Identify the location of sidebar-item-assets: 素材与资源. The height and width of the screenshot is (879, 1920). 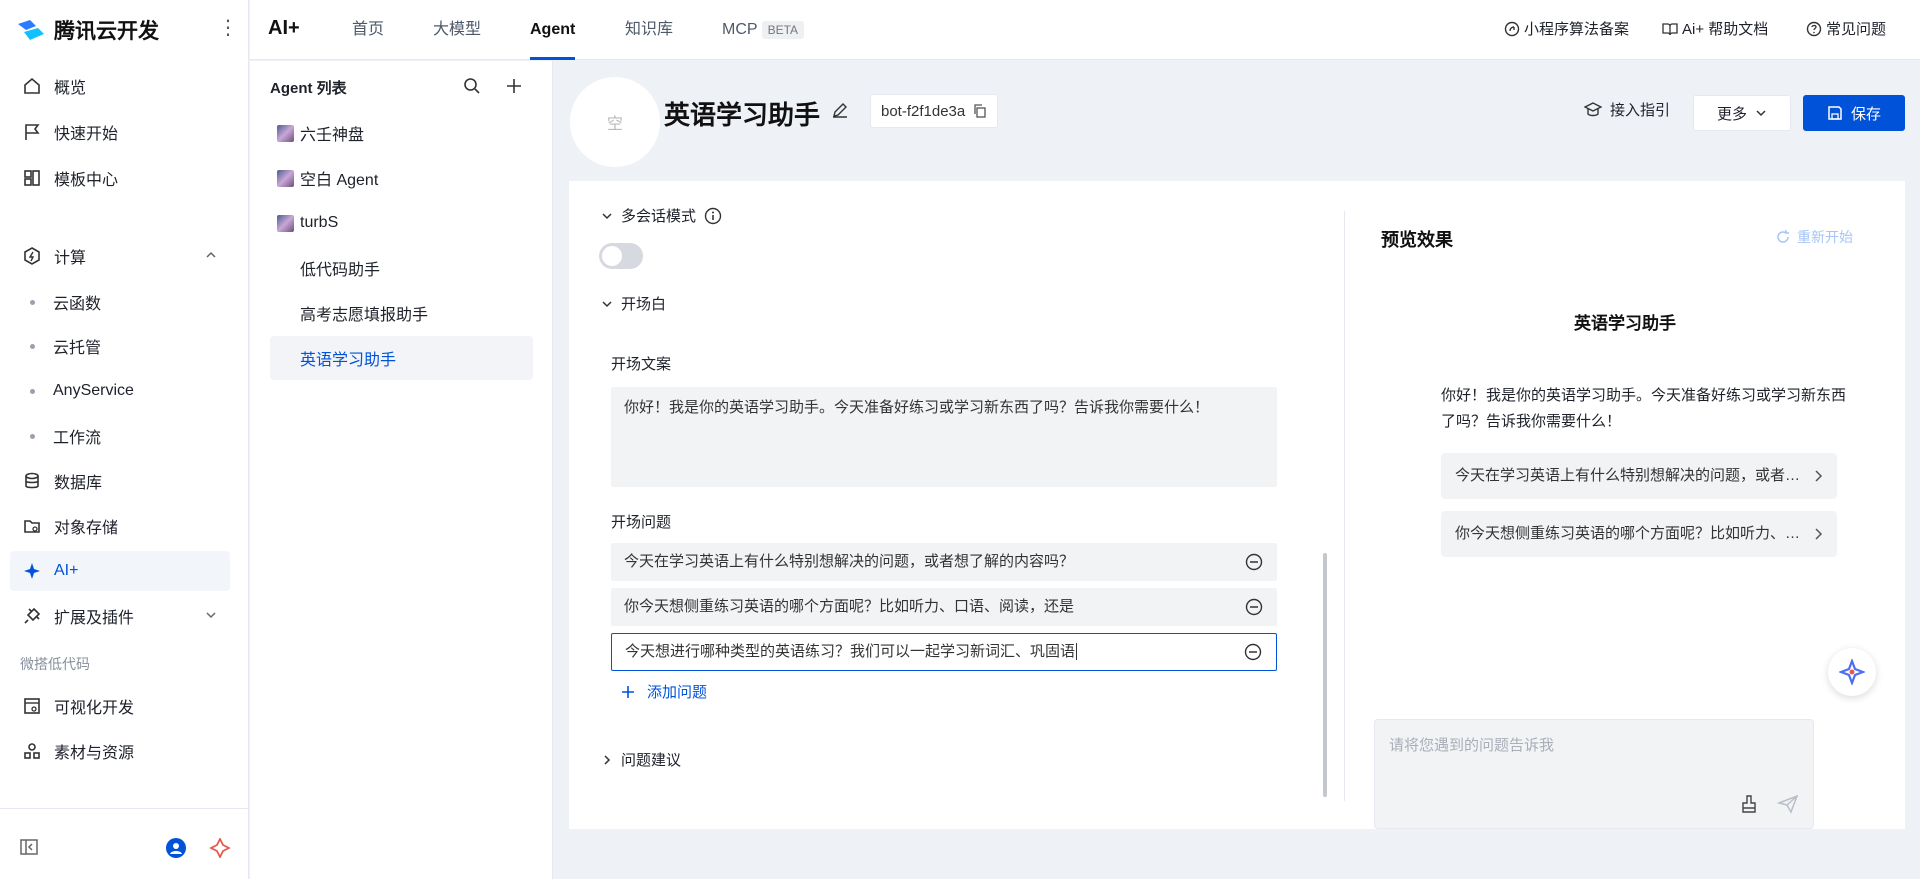
(120, 751).